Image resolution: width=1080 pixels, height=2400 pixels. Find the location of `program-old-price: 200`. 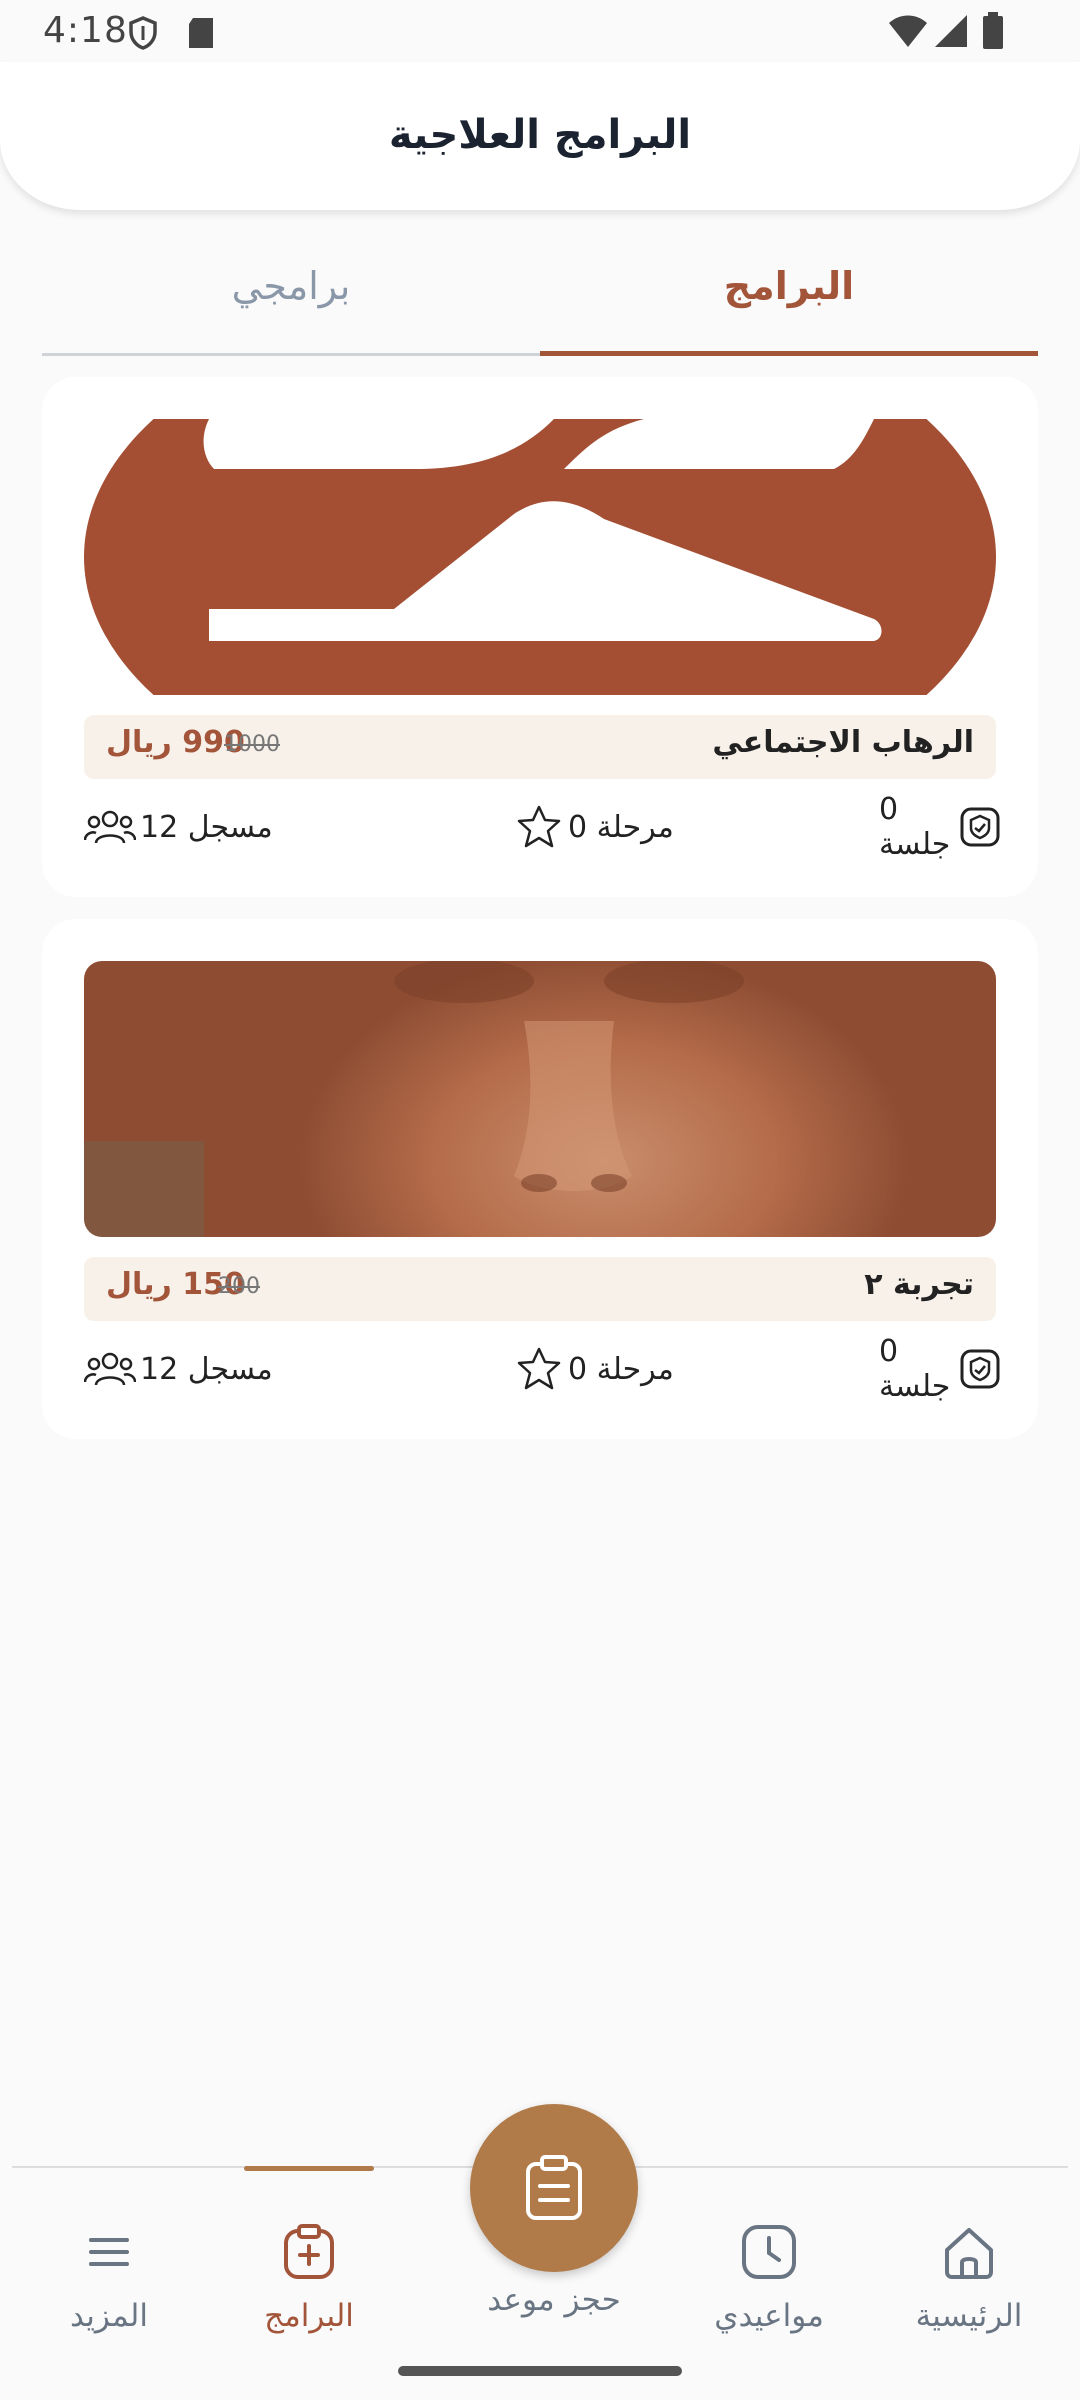

program-old-price: 200 is located at coordinates (239, 1286).